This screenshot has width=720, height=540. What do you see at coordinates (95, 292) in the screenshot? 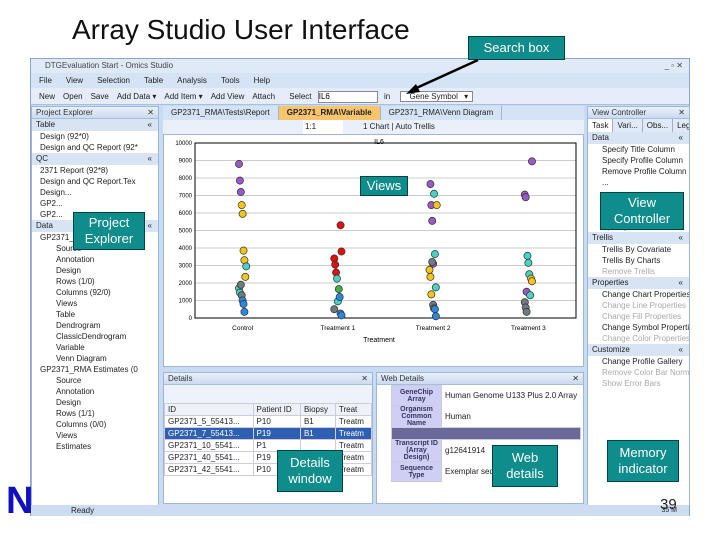
I see `tree-item: Columns (92/0)` at bounding box center [95, 292].